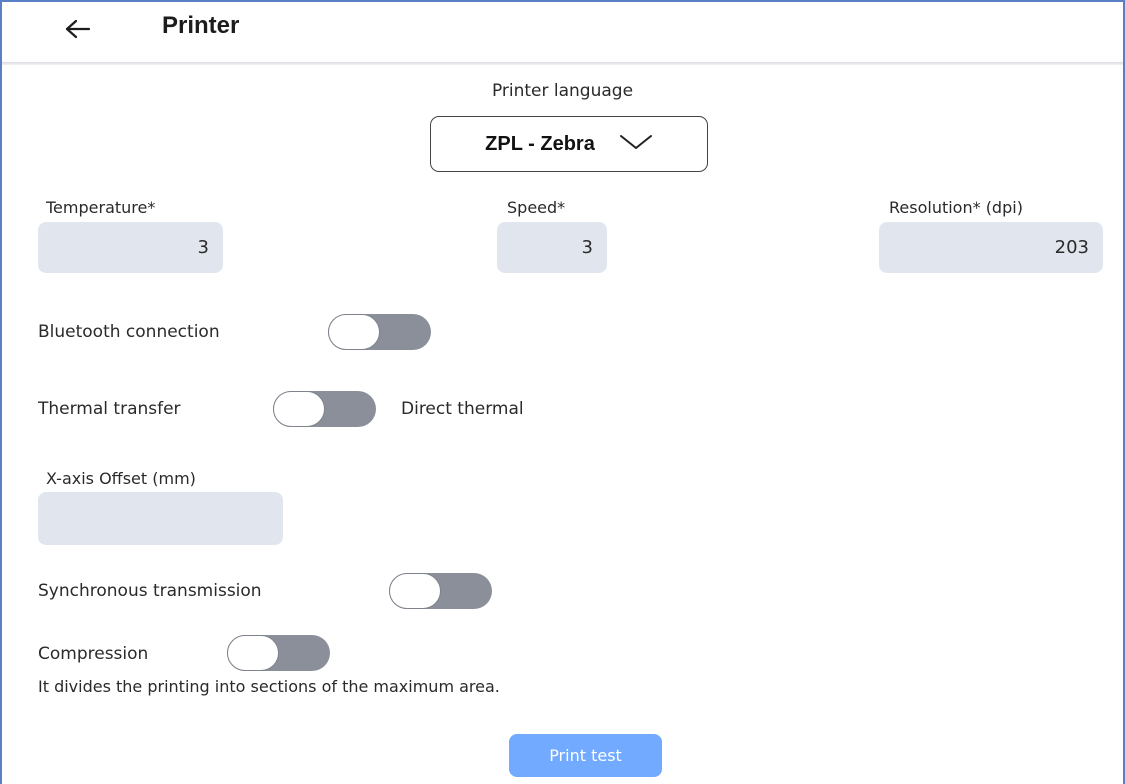  I want to click on window-frame-left, so click(1, 392).